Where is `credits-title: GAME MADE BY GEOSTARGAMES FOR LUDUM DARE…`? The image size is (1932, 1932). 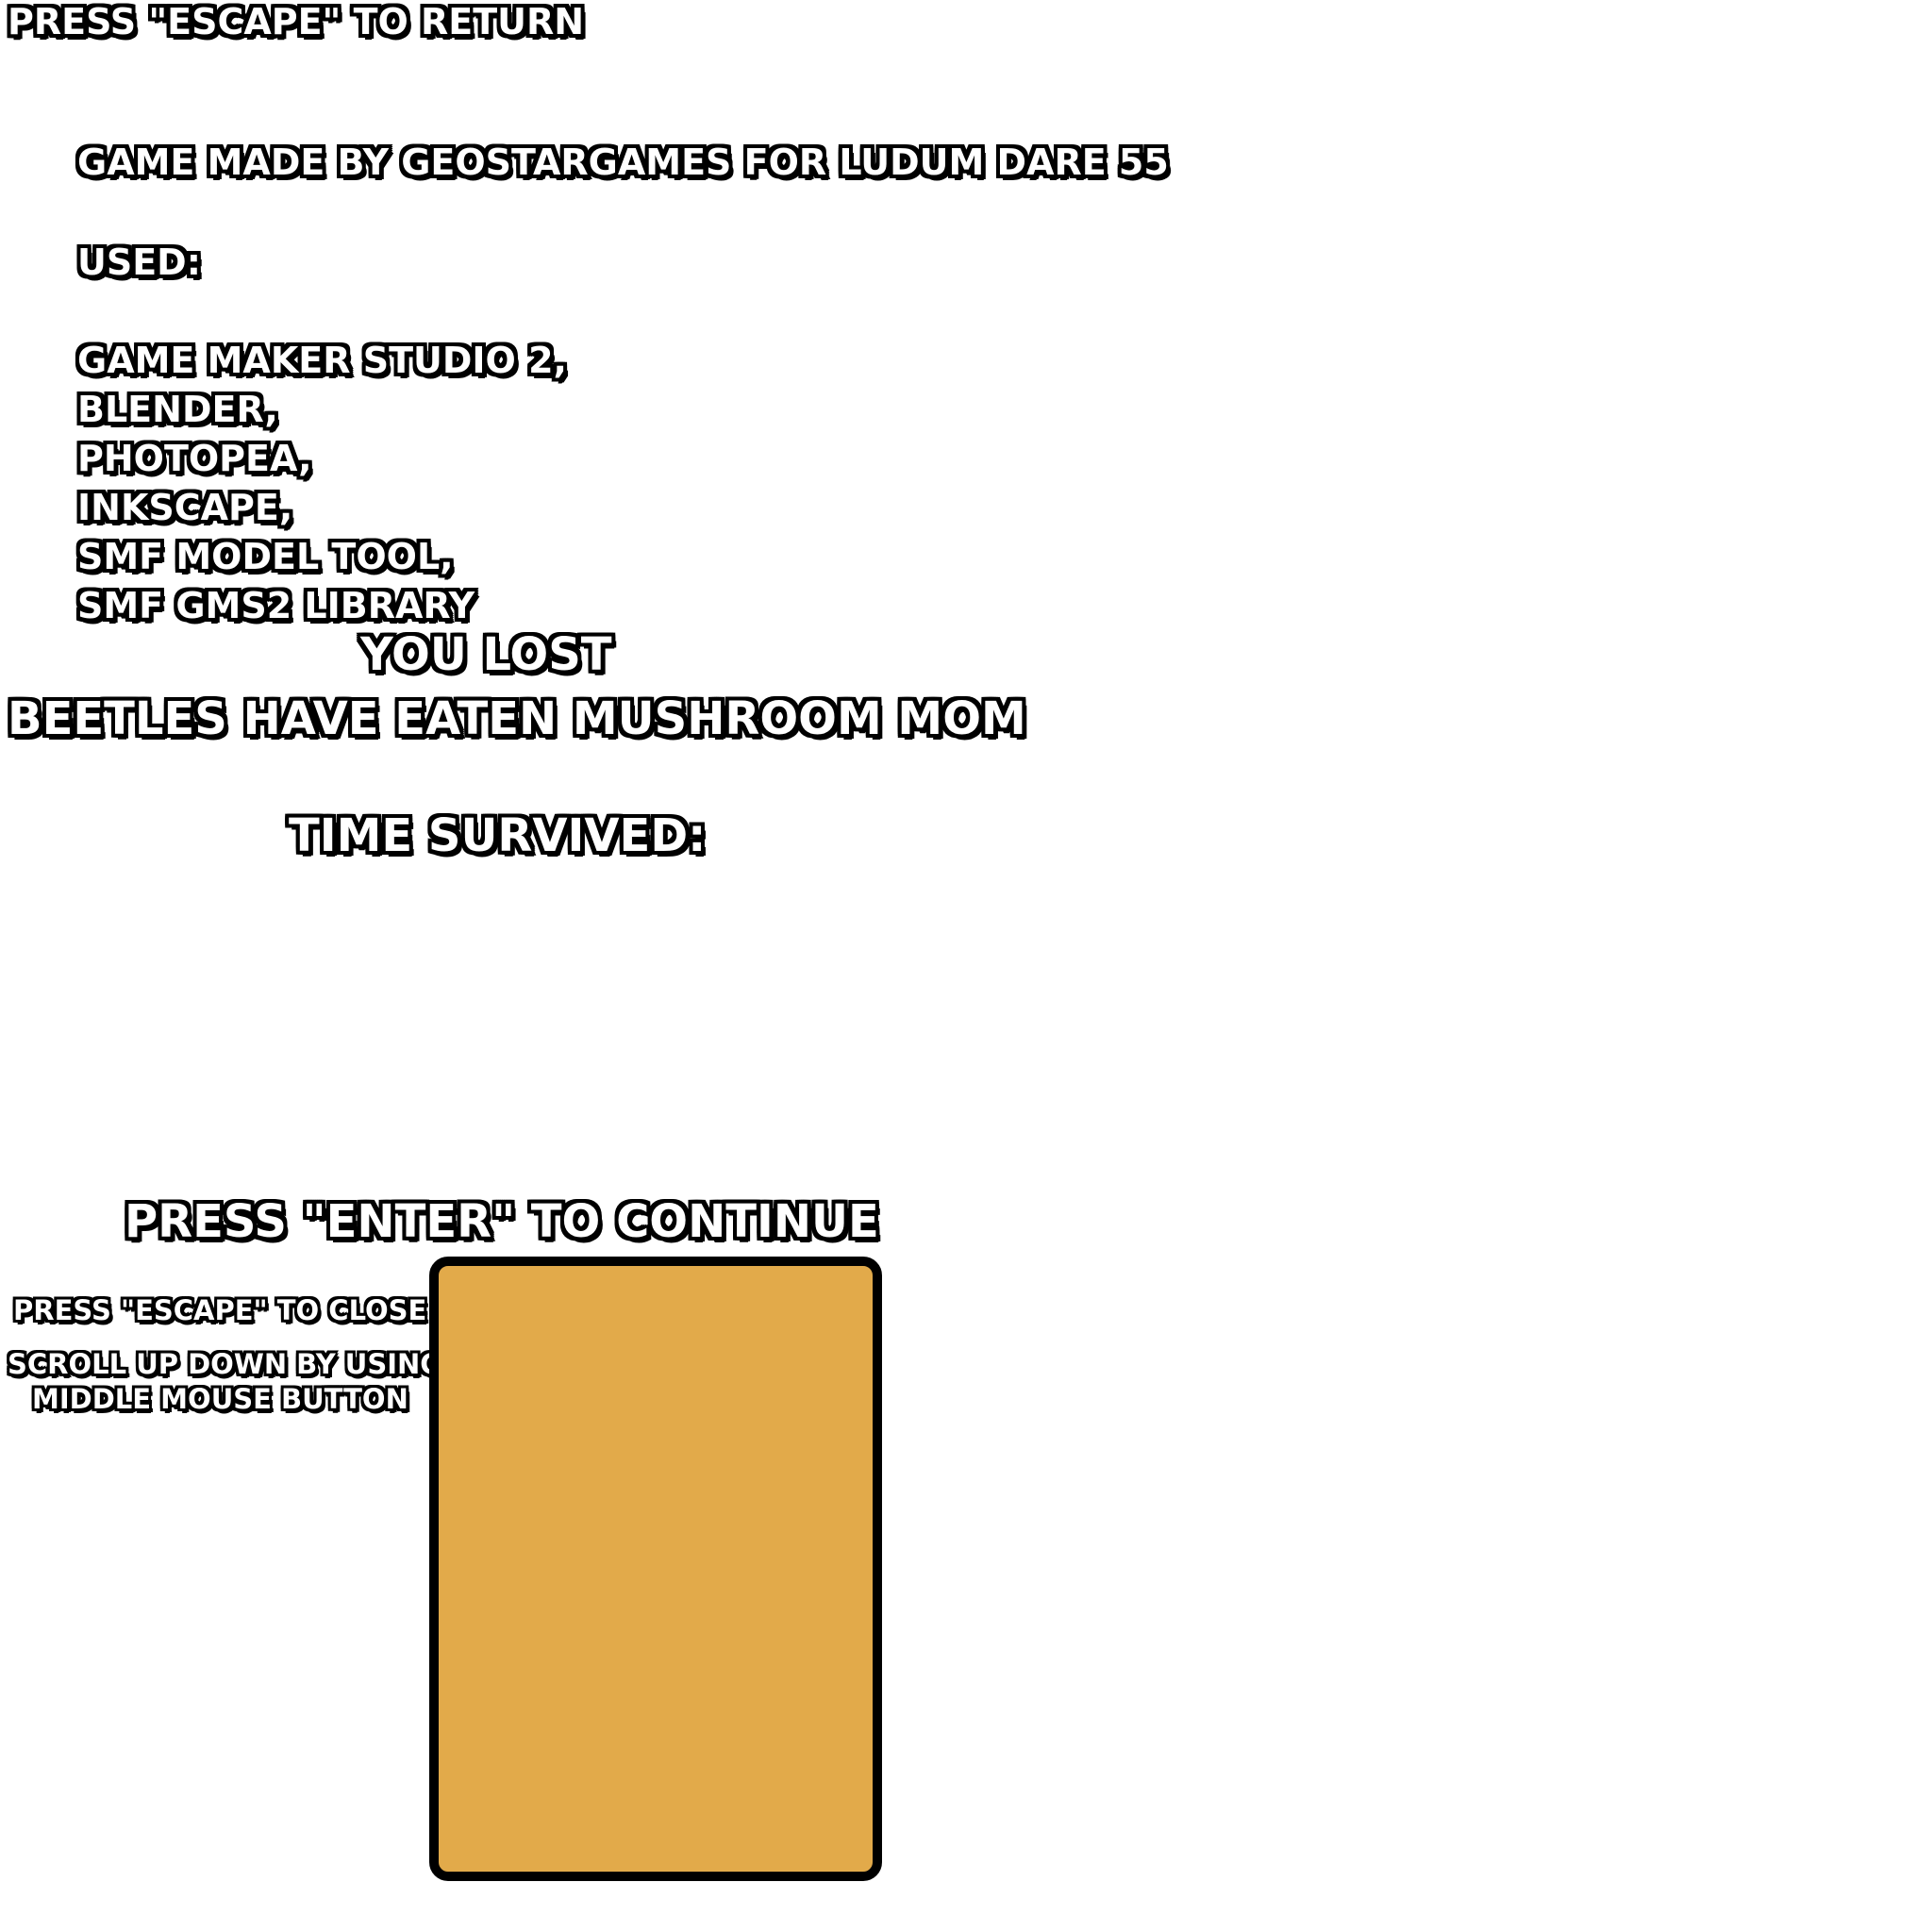 credits-title: GAME MADE BY GEOSTARGAMES FOR LUDUM DARE… is located at coordinates (623, 163).